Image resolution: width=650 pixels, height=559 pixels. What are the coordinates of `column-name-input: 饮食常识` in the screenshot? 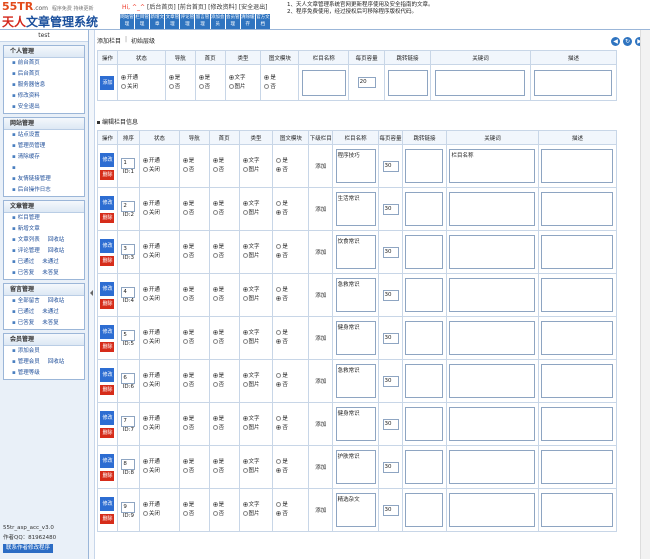 It's located at (355, 252).